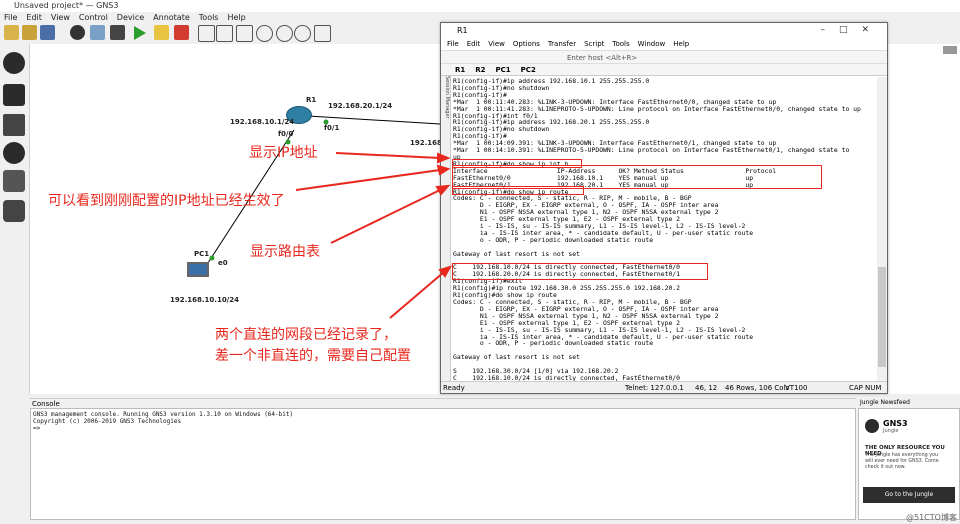 This screenshot has width=960, height=524. I want to click on annotation-ip-effective: 可以看到刚刚配置的IP地址已经生效了, so click(166, 201).